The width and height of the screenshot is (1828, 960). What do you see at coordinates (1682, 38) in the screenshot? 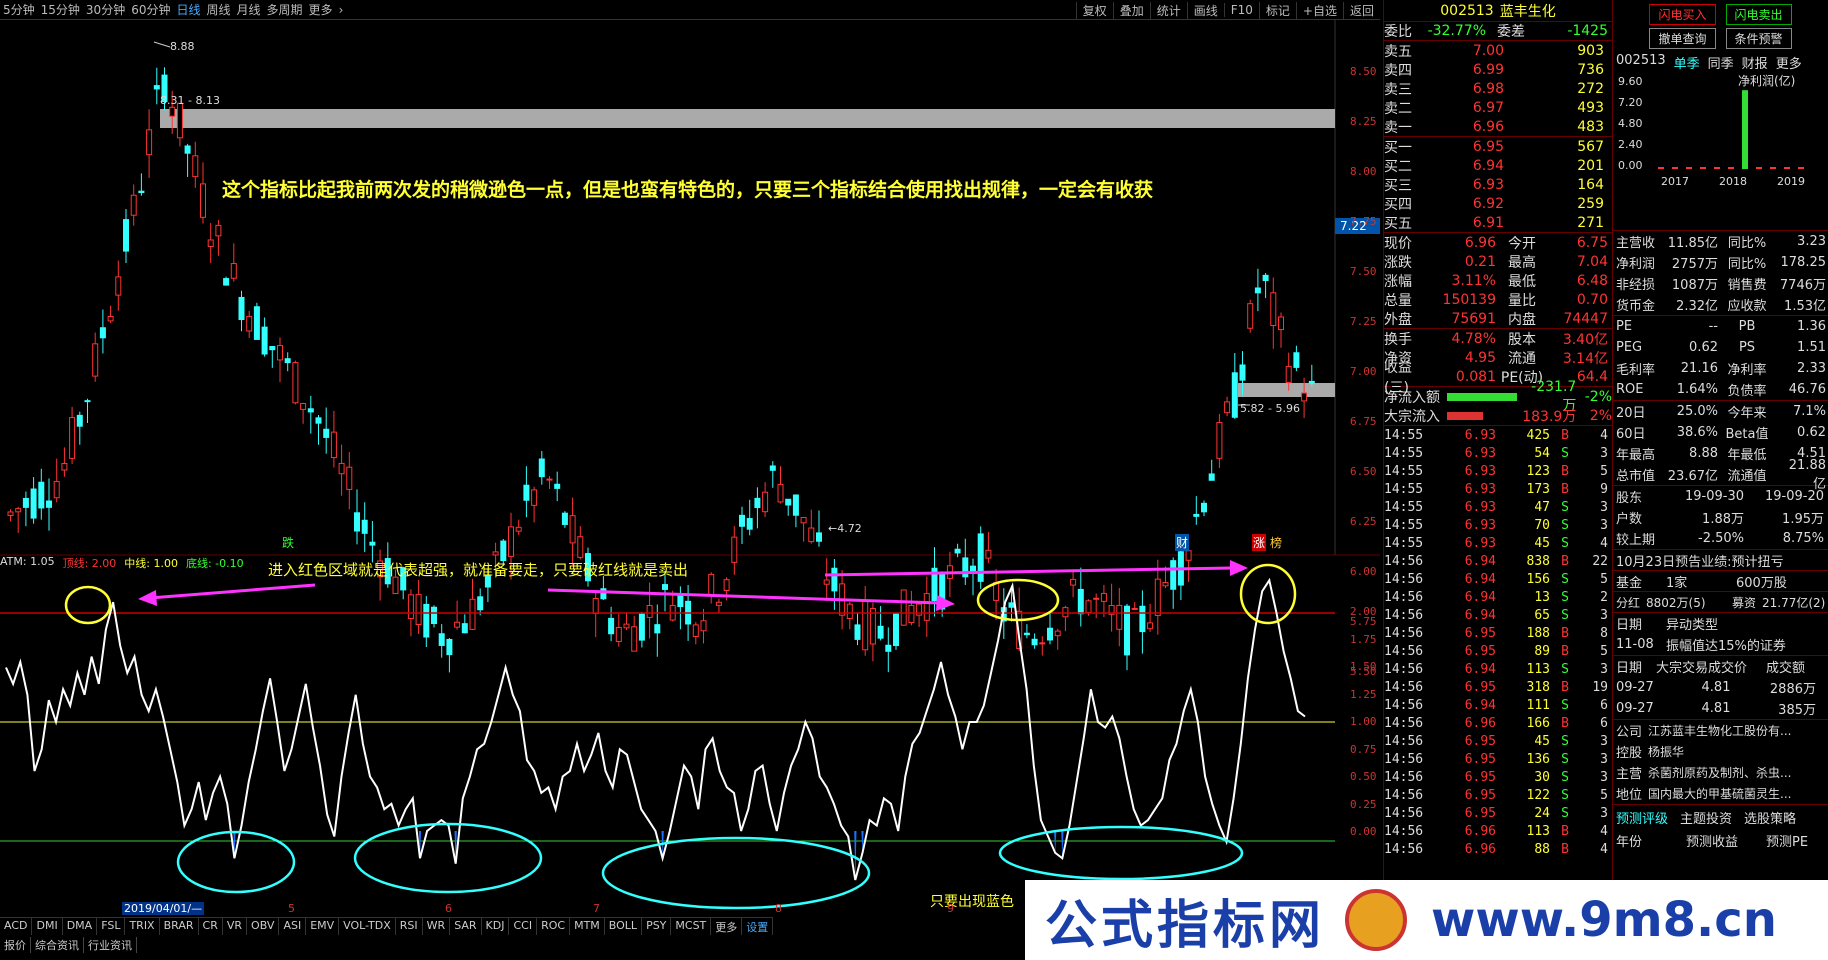
I see `order-query-button: 撤单查询` at bounding box center [1682, 38].